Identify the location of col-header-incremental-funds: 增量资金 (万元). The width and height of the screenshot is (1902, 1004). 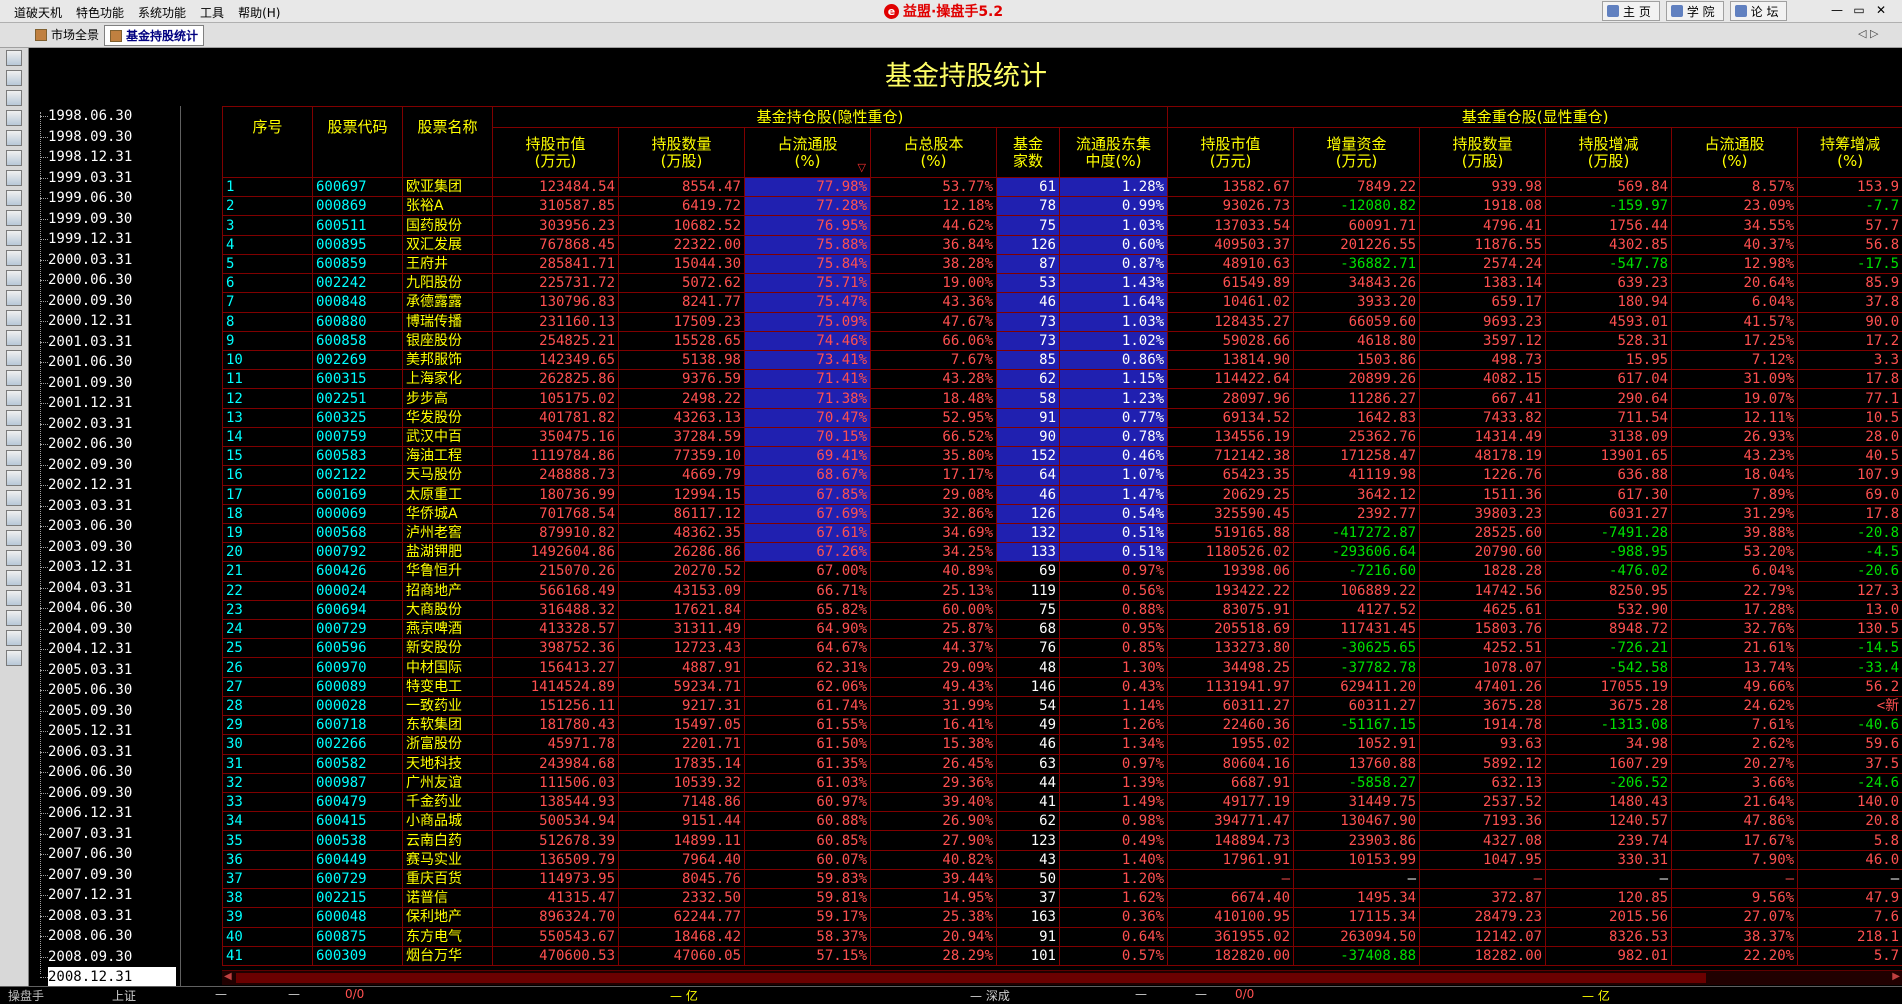
(1357, 153).